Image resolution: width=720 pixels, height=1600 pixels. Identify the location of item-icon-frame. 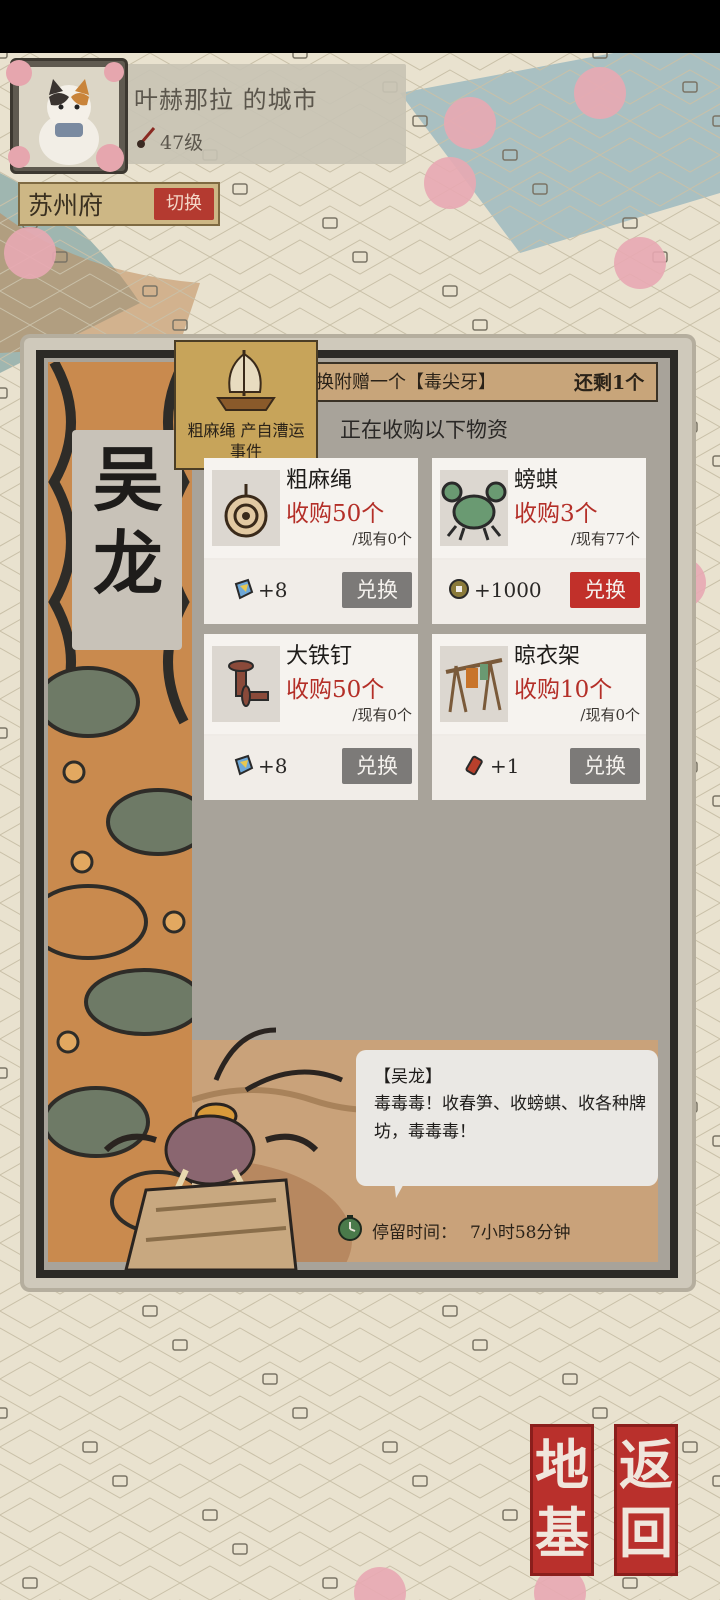
(246, 684).